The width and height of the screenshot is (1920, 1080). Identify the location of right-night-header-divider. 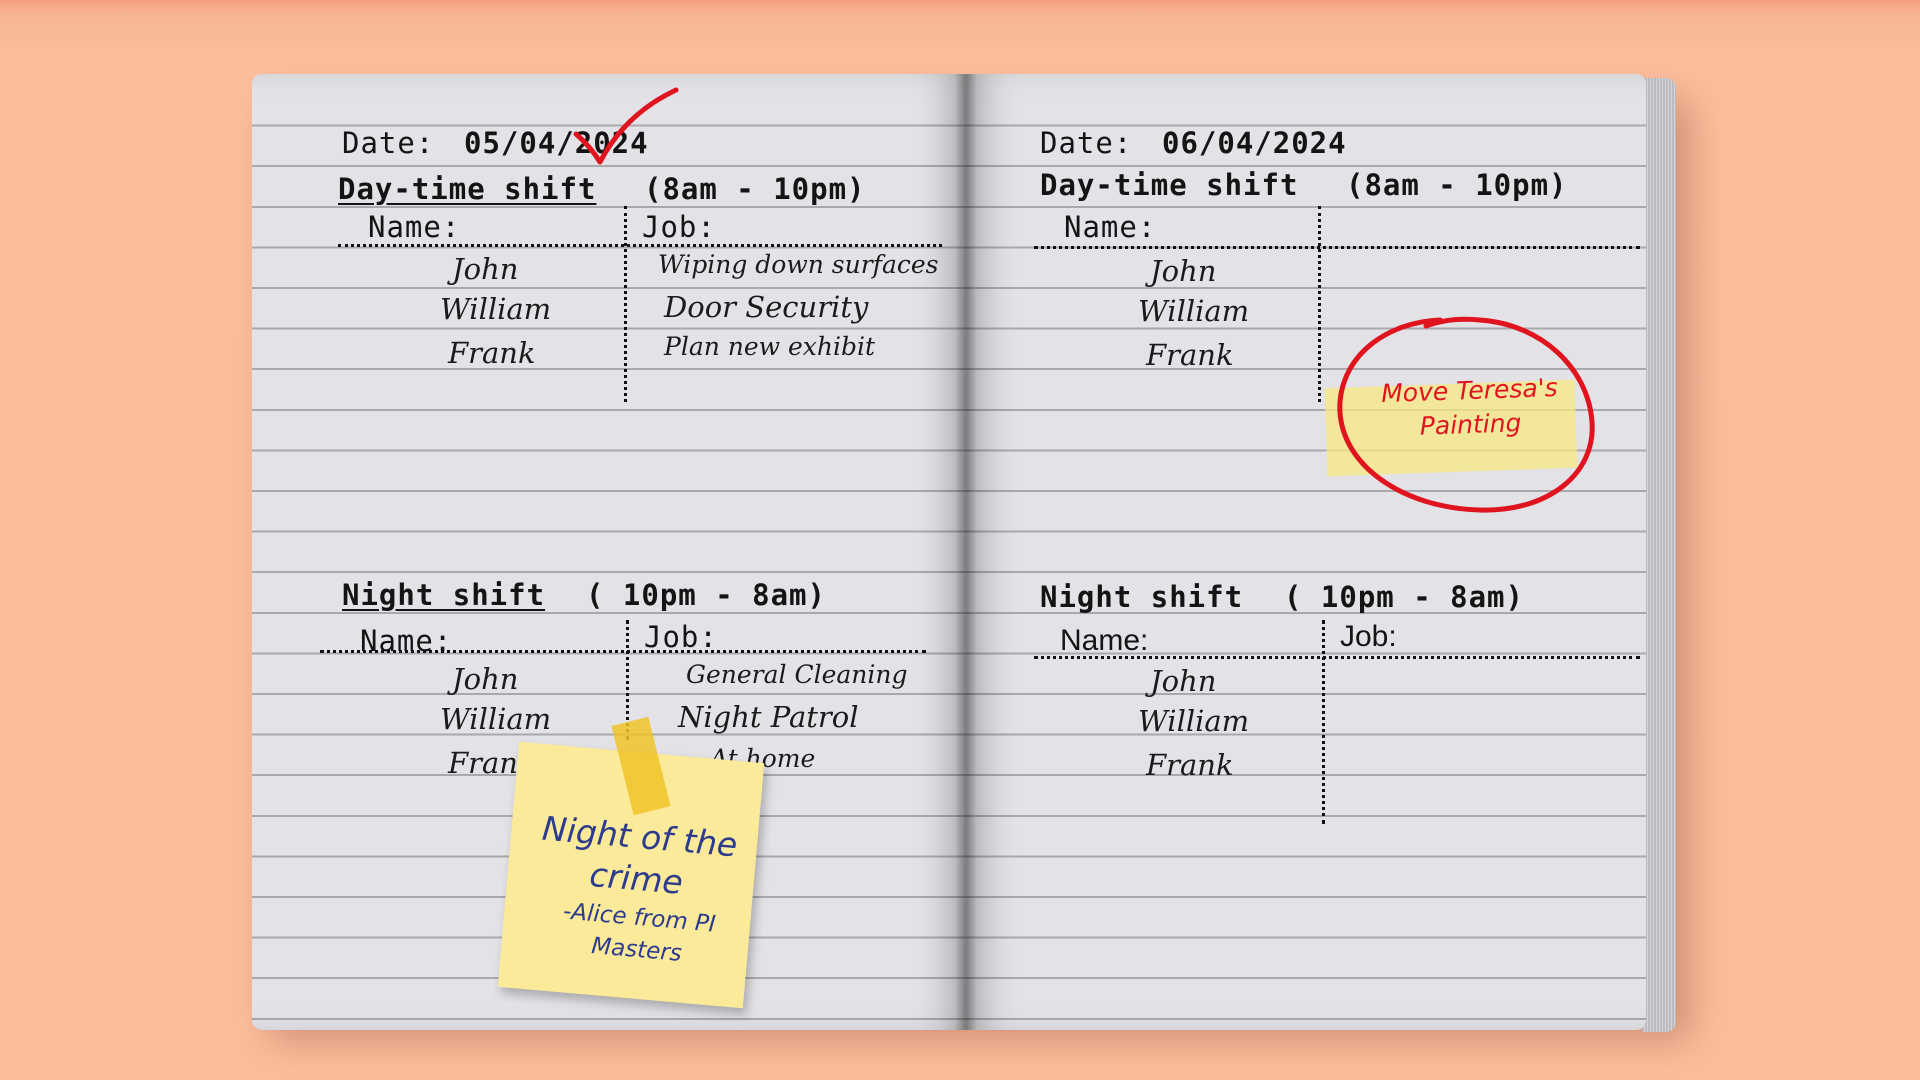
(1337, 657).